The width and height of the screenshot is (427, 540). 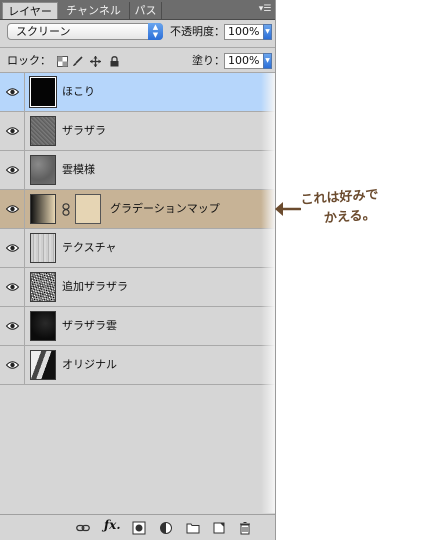 I want to click on fill-dropdown-icon: ▼, so click(x=267, y=61).